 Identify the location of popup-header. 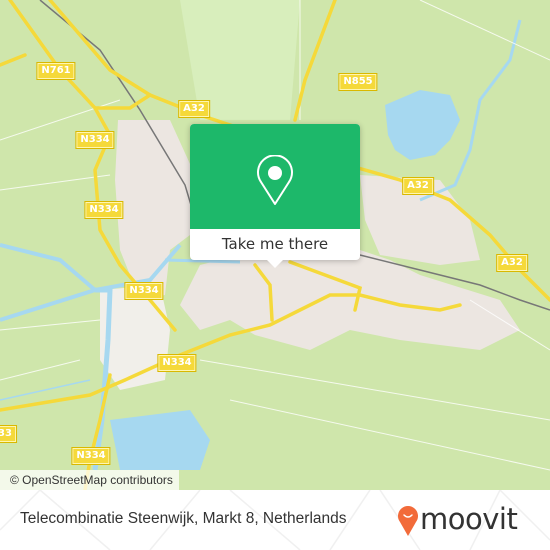
(275, 176).